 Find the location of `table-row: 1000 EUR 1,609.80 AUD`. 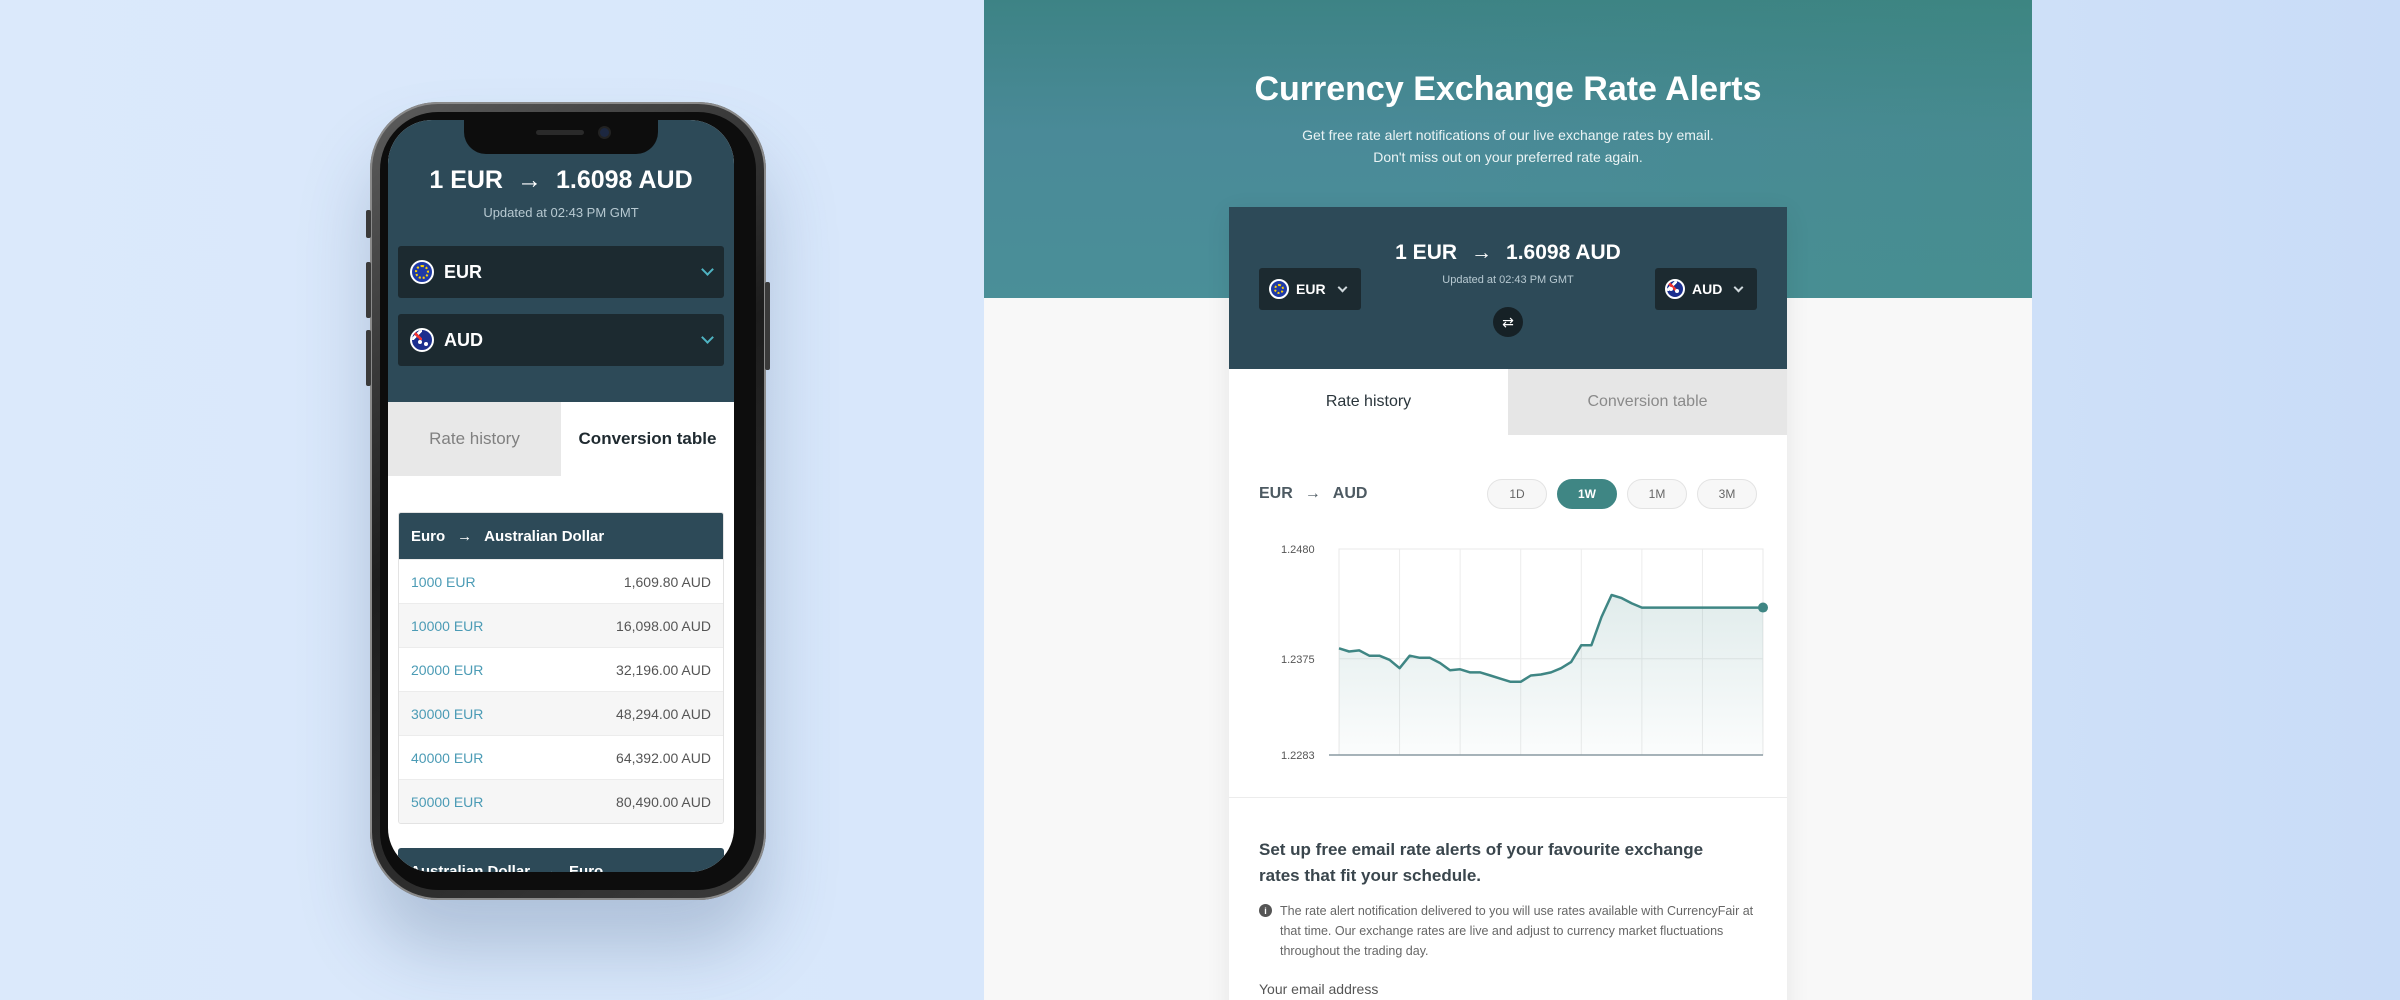

table-row: 1000 EUR 1,609.80 AUD is located at coordinates (561, 581).